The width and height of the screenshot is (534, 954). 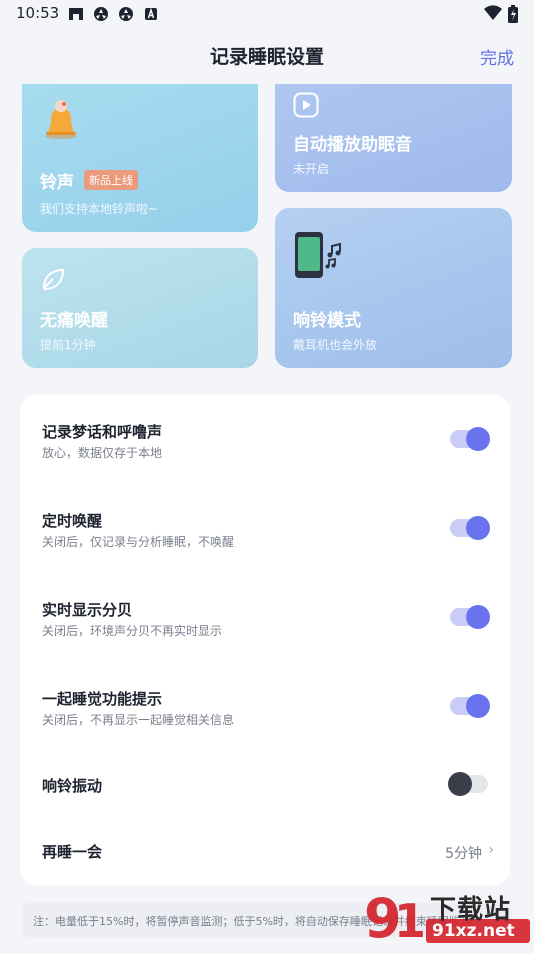 I want to click on auto-play-subtitle: 未开启, so click(x=311, y=169).